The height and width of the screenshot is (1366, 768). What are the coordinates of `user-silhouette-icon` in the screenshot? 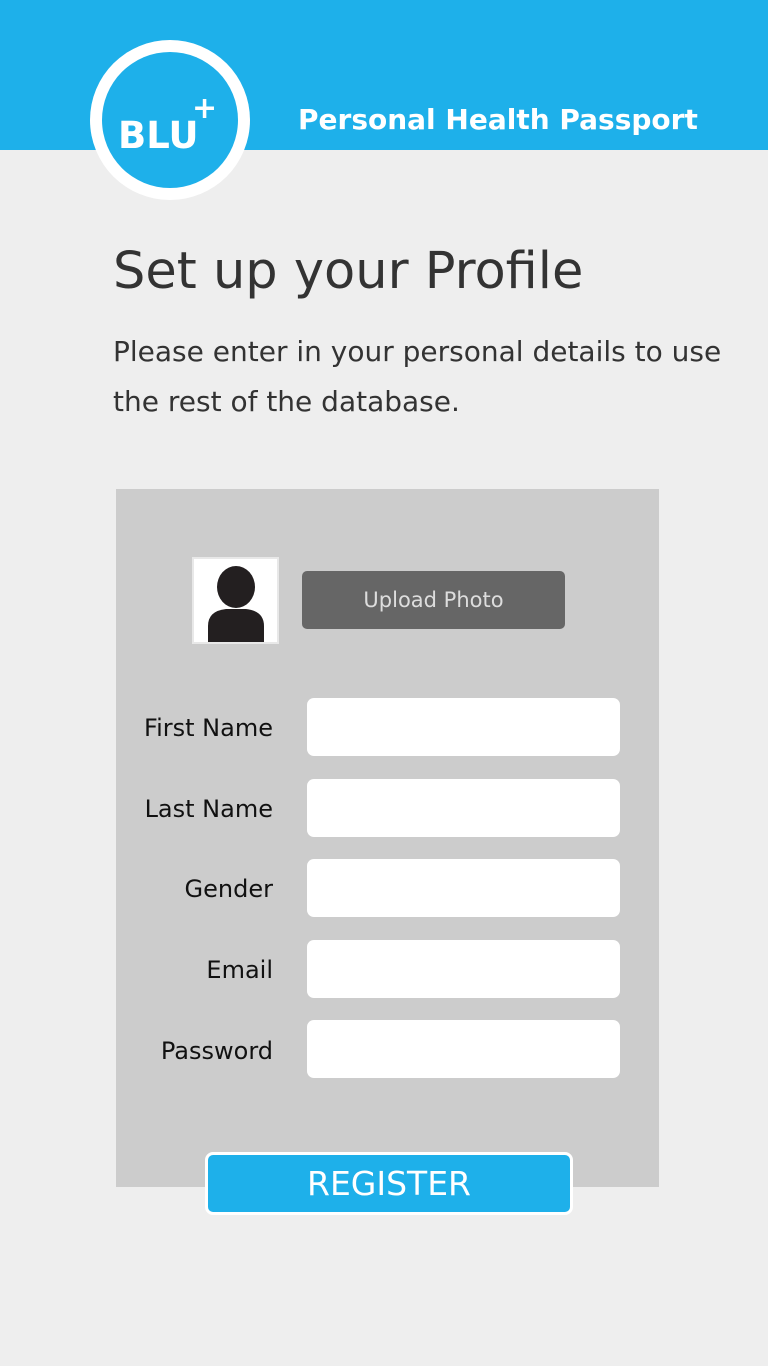 It's located at (236, 604).